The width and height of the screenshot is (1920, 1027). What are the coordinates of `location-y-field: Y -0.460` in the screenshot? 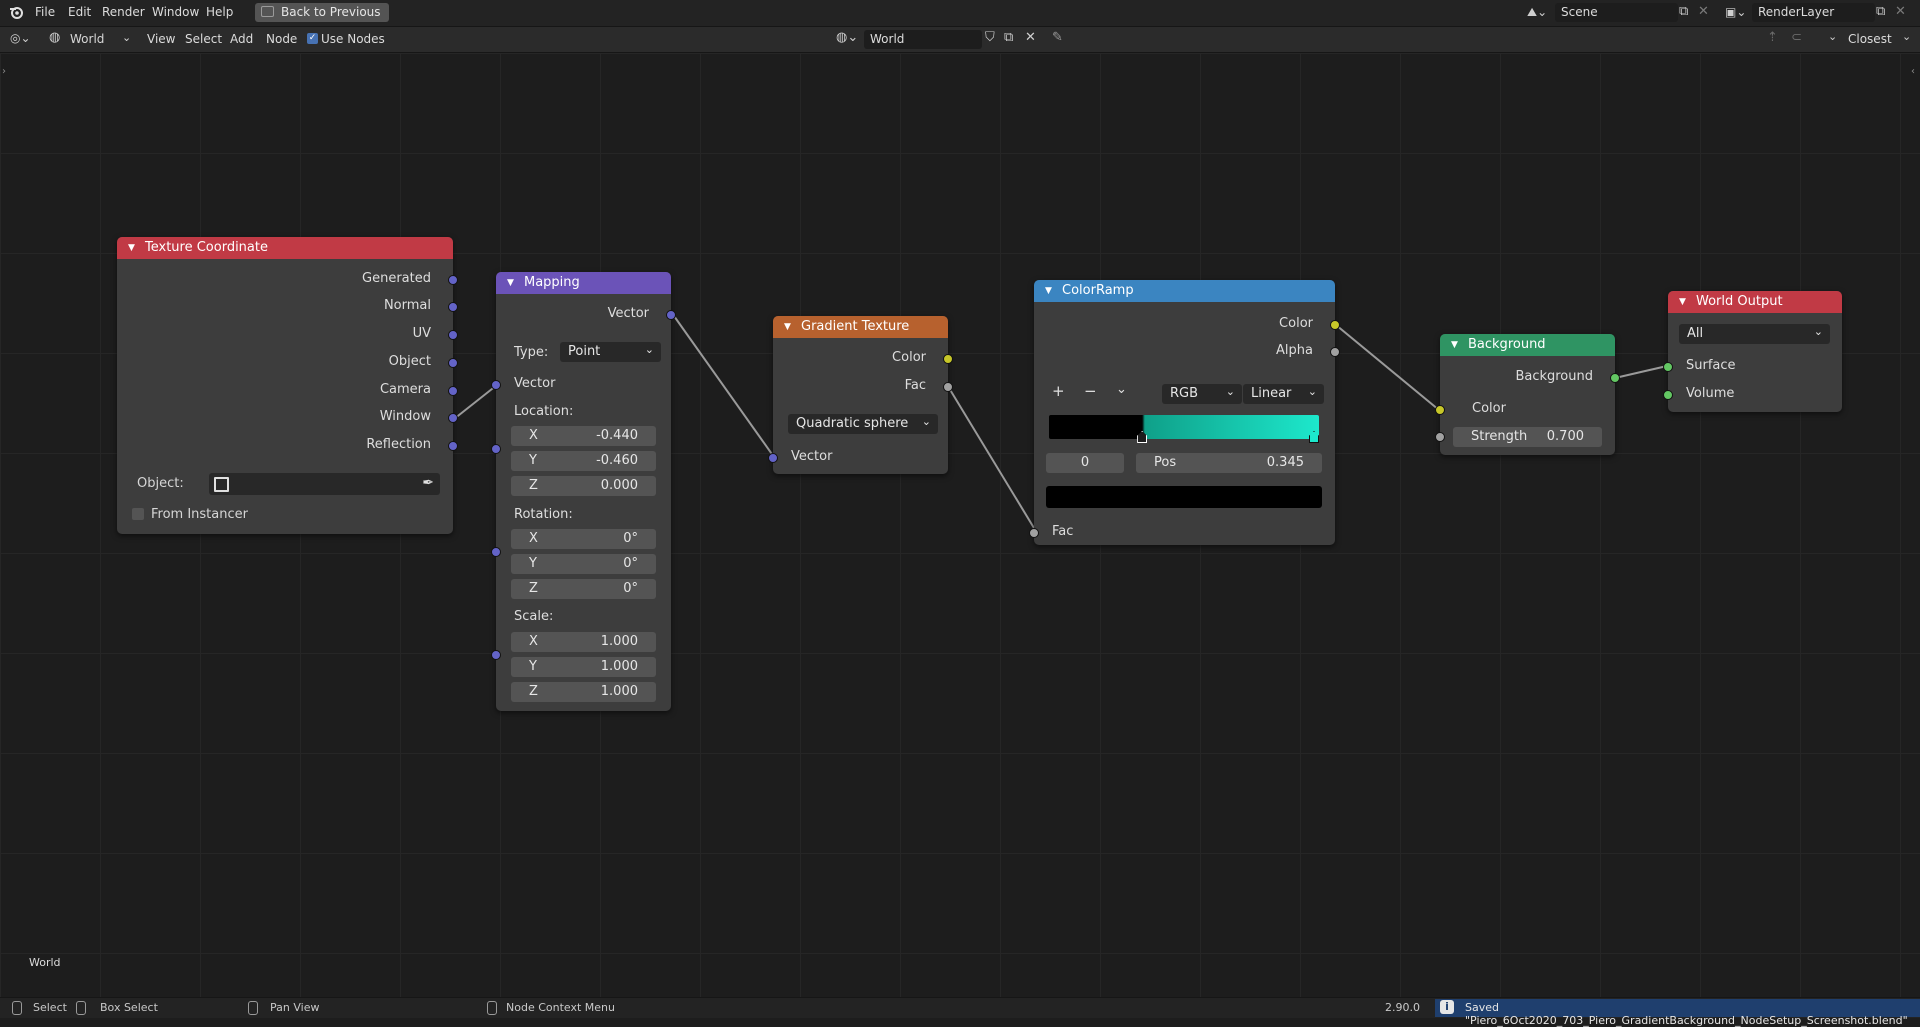 It's located at (583, 461).